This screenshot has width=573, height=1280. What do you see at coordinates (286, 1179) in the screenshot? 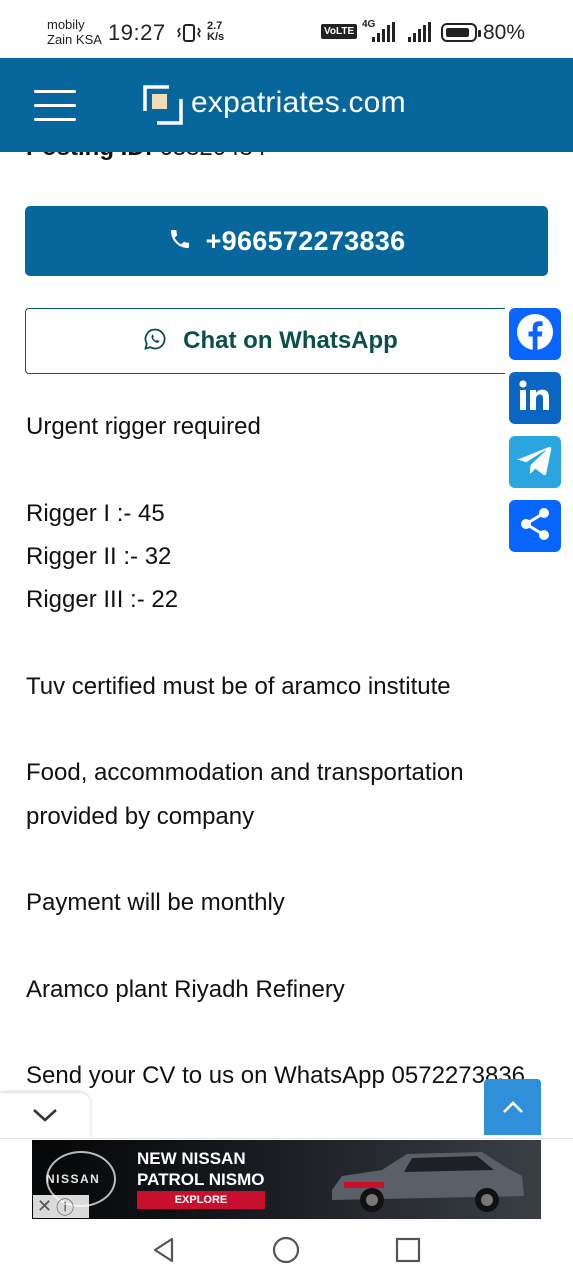
I see `ad-banner: NISSAN NEW NISSAN PATROL NISMO EXPLORE` at bounding box center [286, 1179].